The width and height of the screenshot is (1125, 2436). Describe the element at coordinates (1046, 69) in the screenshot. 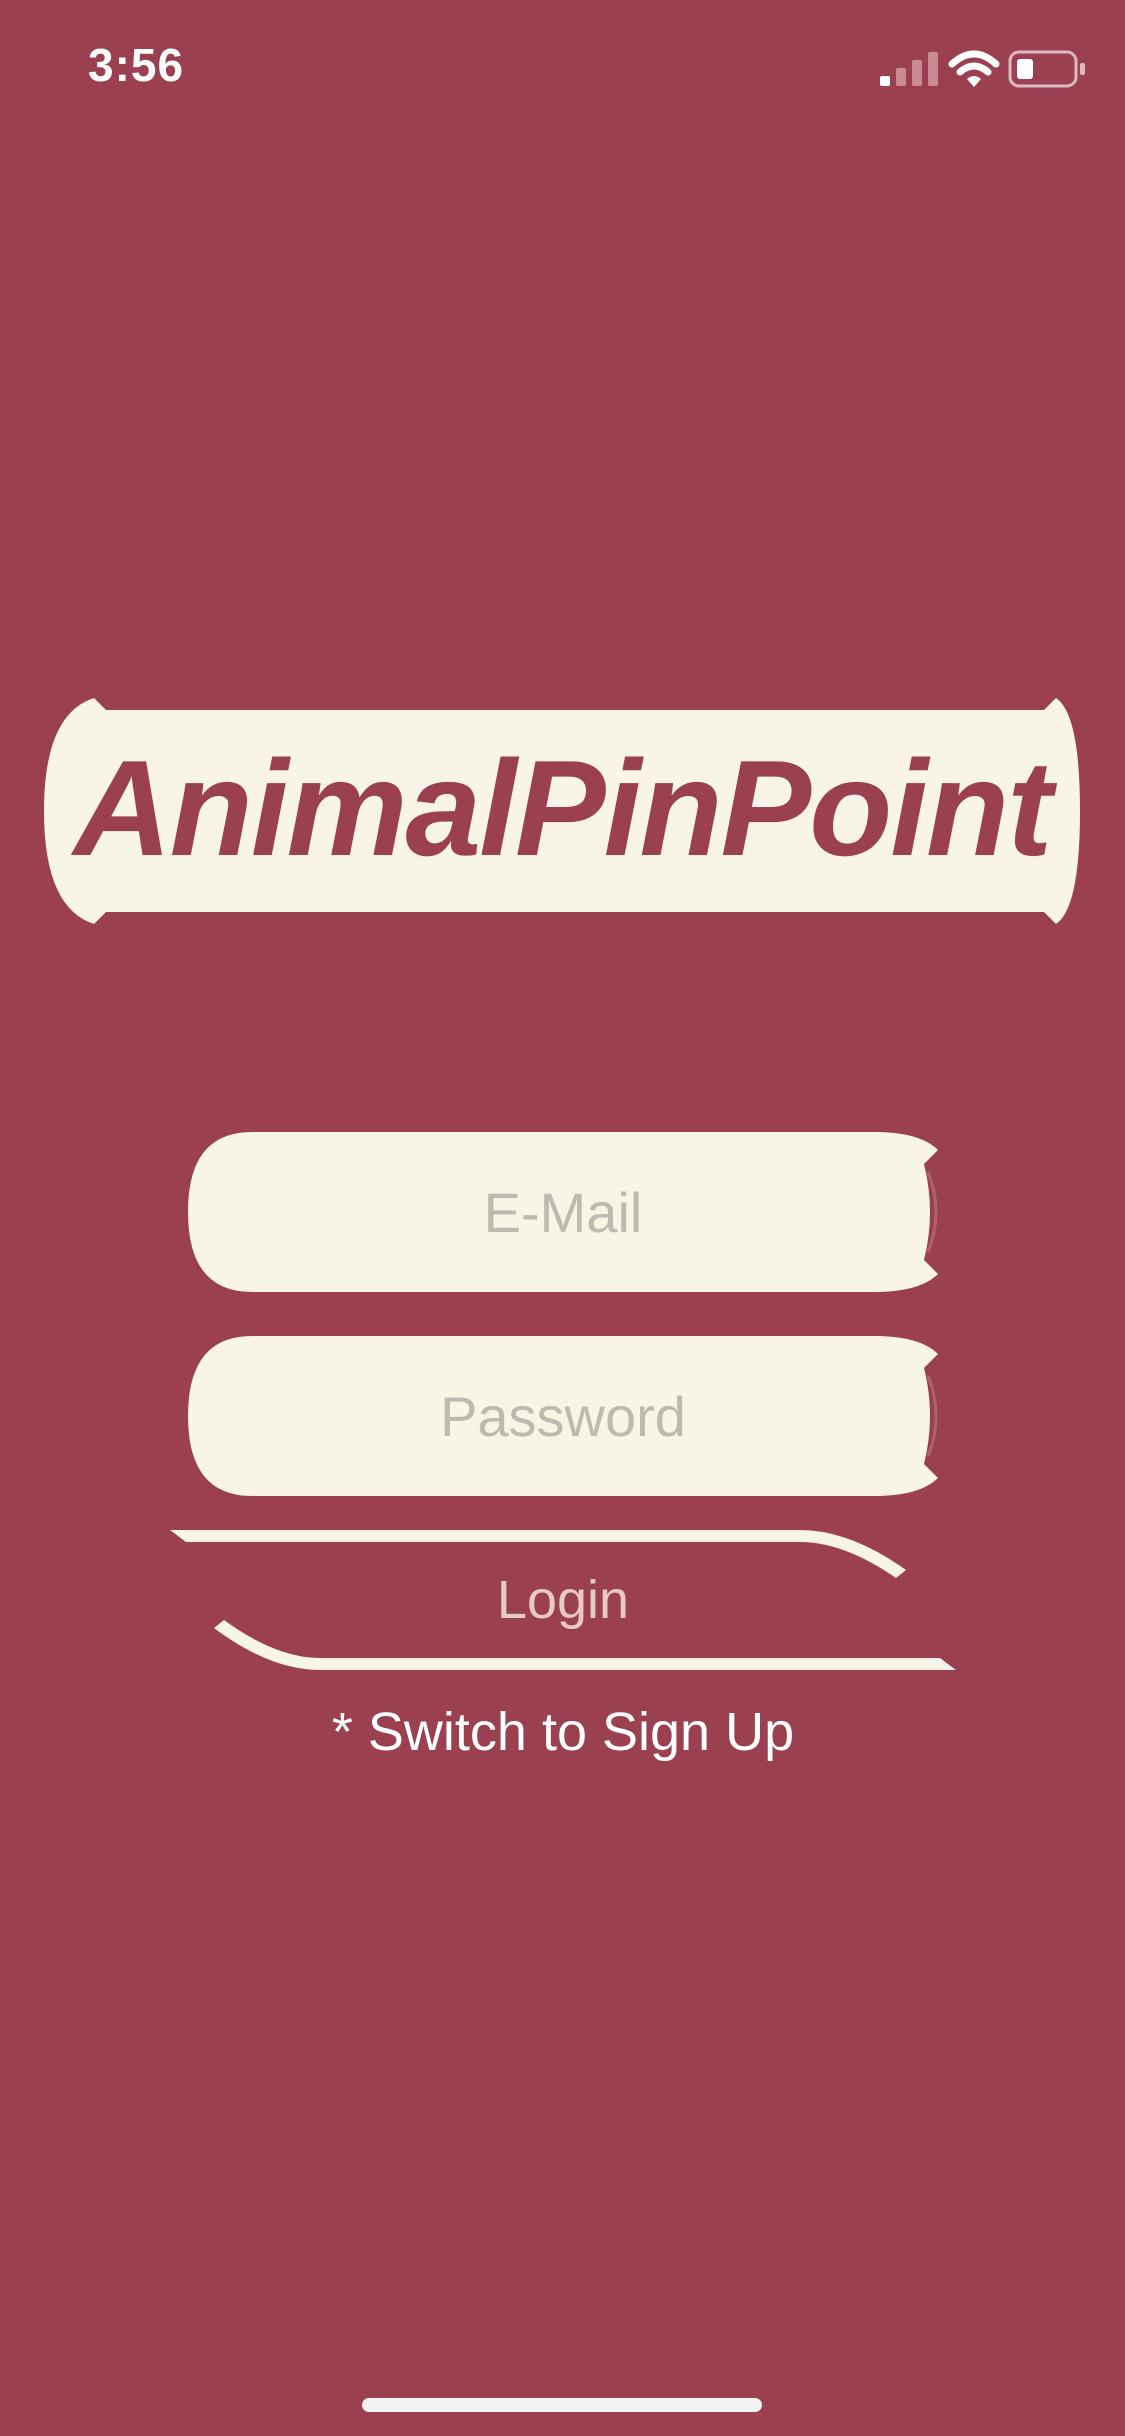

I see `battery-icon` at that location.